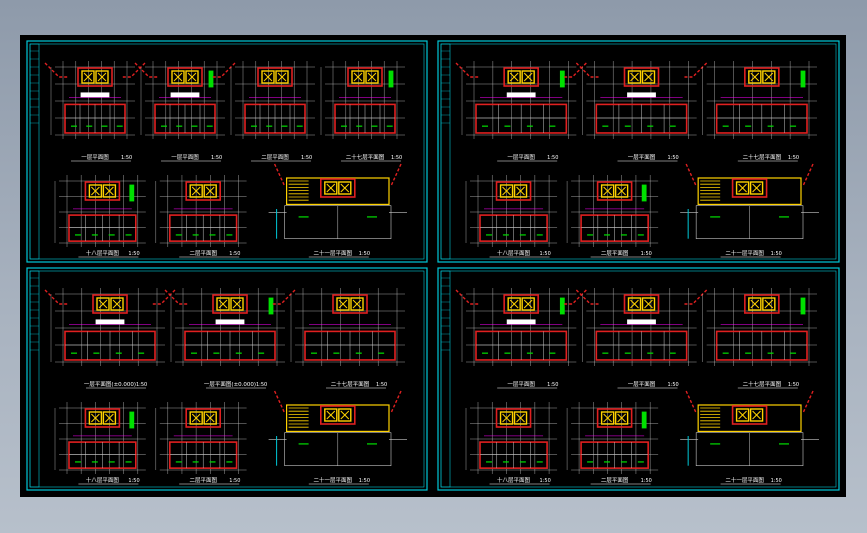 The height and width of the screenshot is (533, 867). I want to click on plan-r1-1: 一层平面图(±0.000) 1:50, so click(230, 338).